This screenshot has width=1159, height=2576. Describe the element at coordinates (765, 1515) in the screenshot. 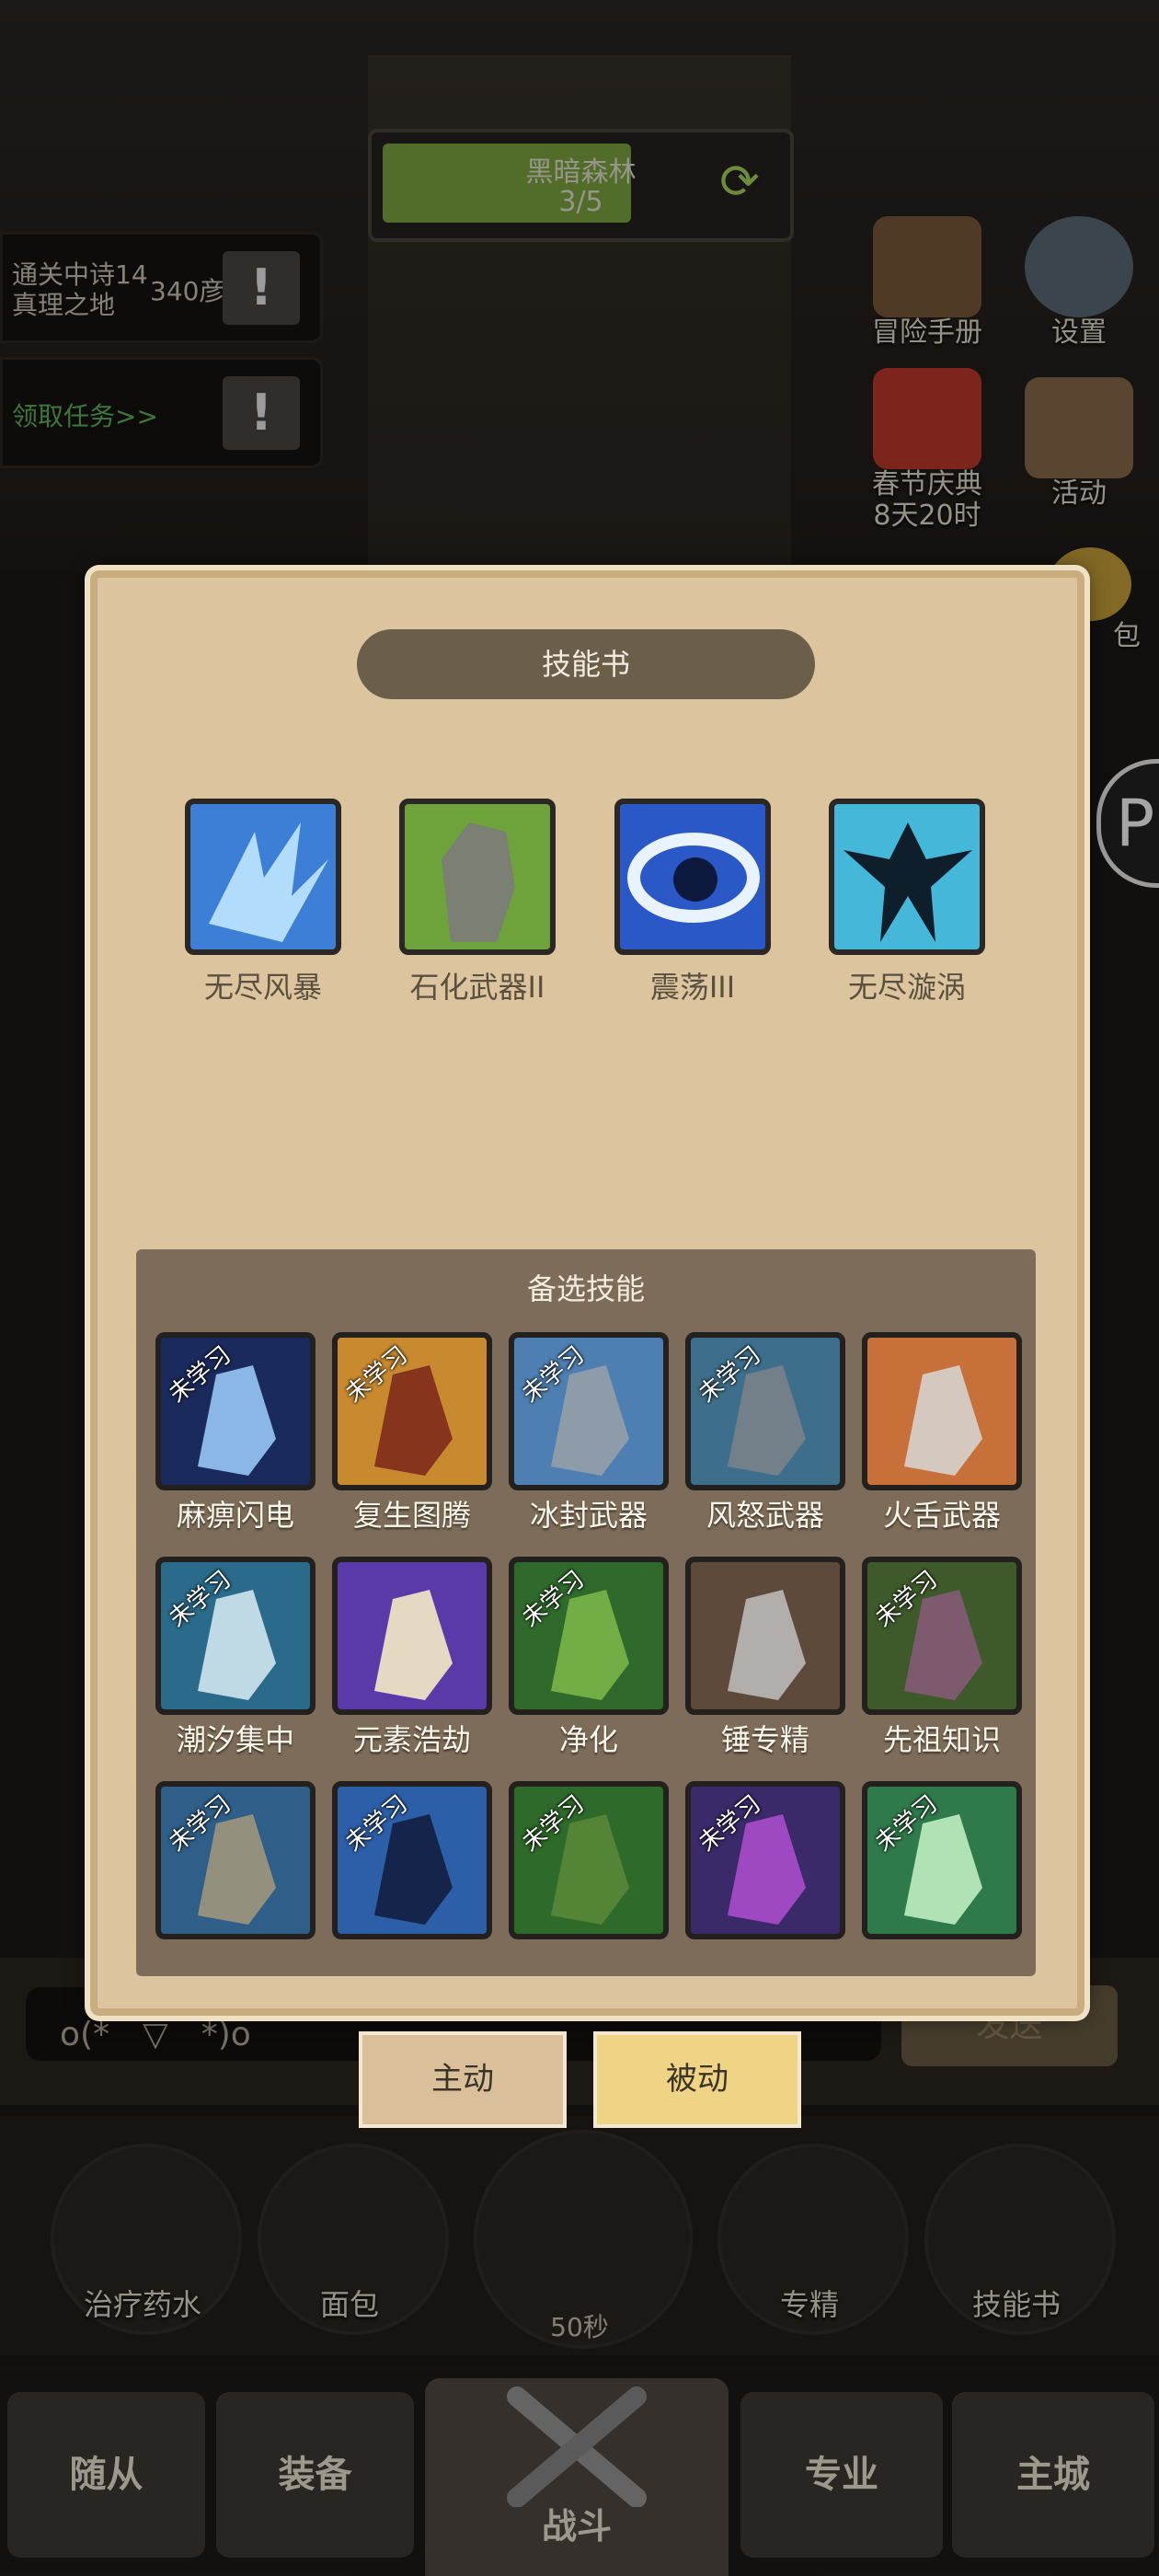

I see `candidate-skill-label: 风怒武器` at that location.